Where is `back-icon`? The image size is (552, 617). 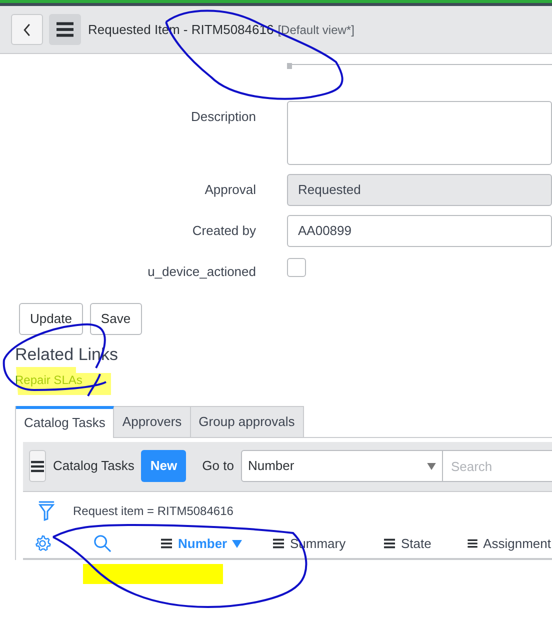
back-icon is located at coordinates (27, 29).